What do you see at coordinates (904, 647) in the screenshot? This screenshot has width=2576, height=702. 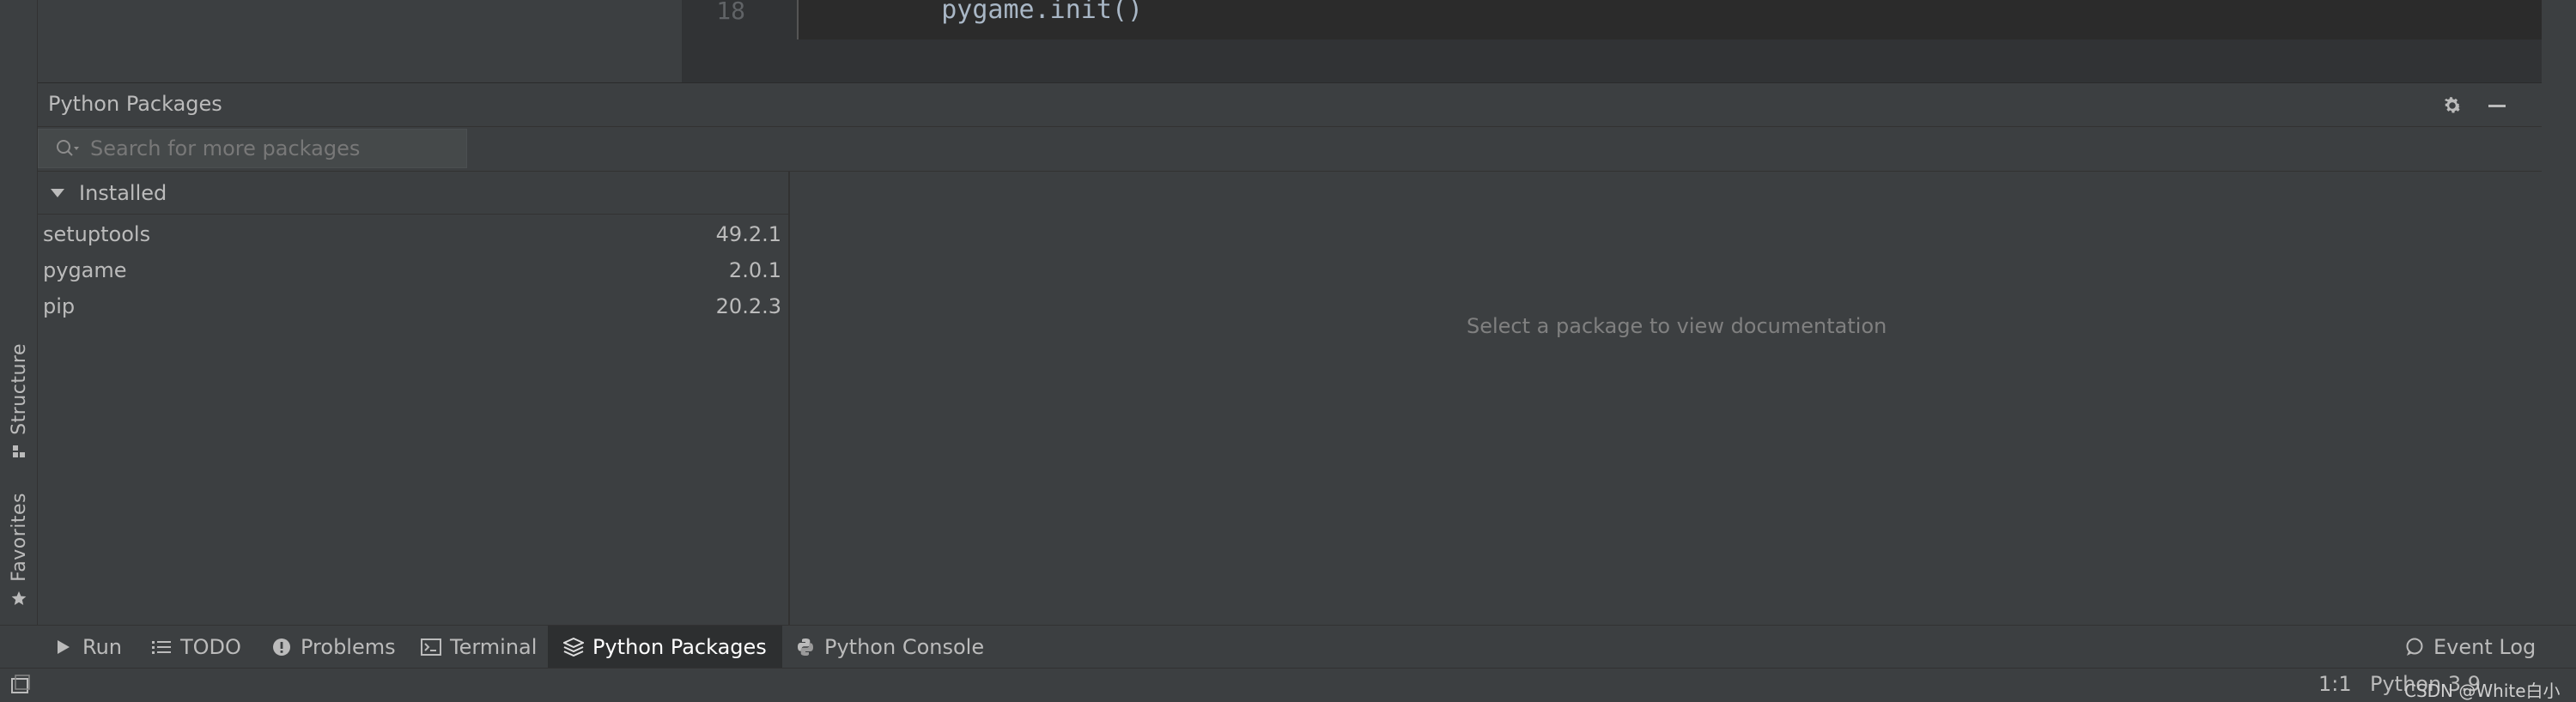 I see `tab-python-console-label: Python Console` at bounding box center [904, 647].